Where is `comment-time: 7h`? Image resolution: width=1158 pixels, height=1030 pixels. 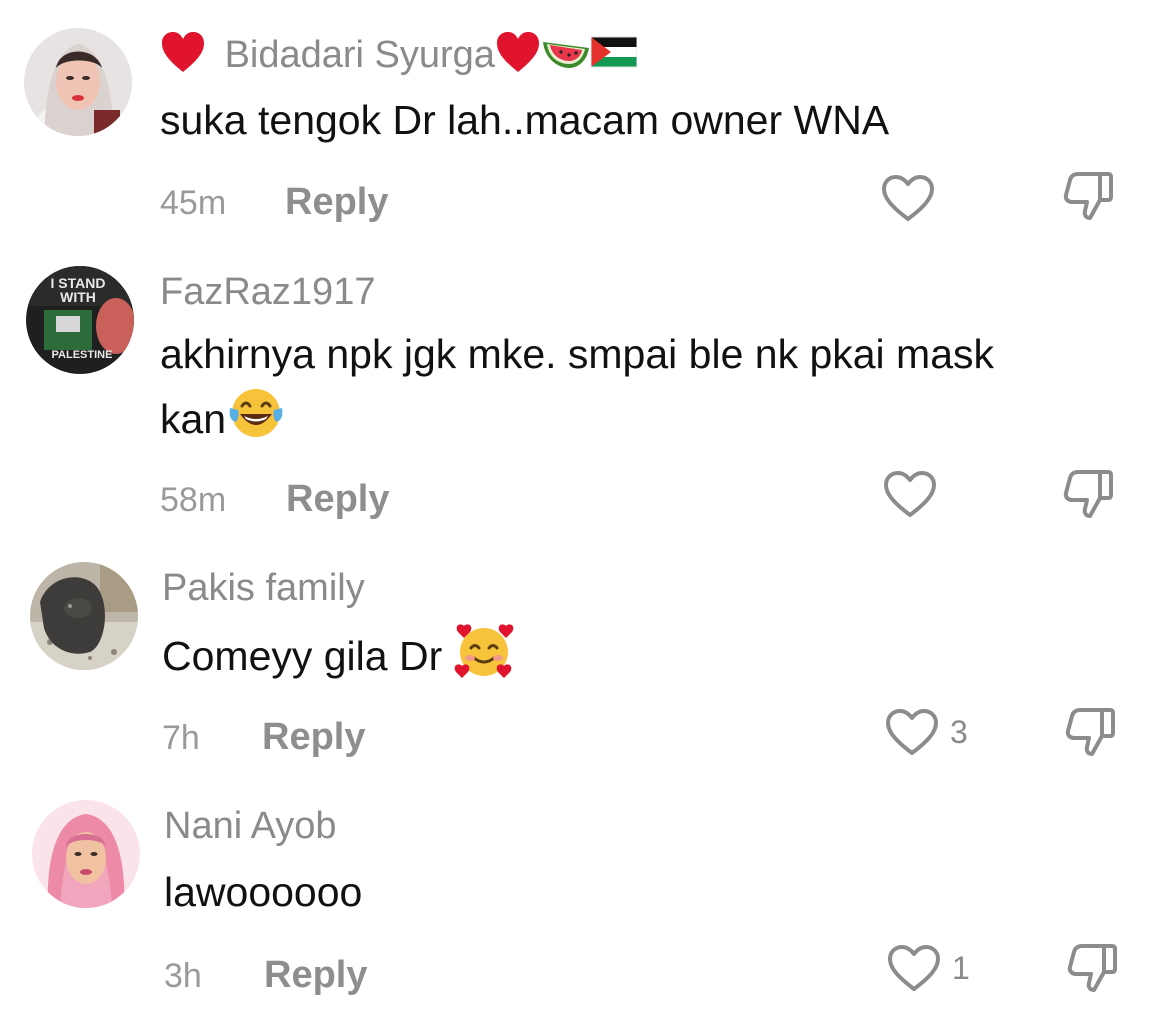 comment-time: 7h is located at coordinates (181, 738).